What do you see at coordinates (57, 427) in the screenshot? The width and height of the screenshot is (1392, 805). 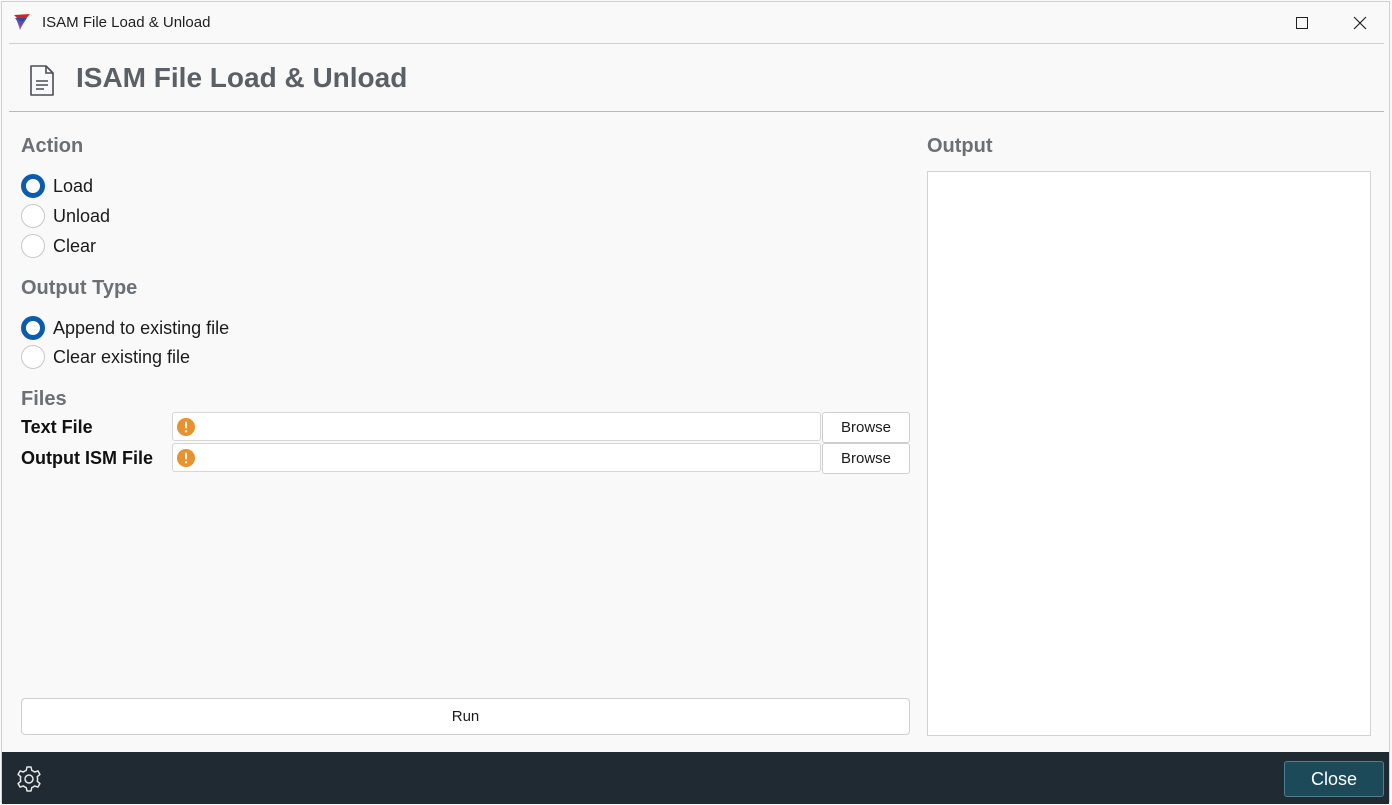 I see `text-file-label: Text File` at bounding box center [57, 427].